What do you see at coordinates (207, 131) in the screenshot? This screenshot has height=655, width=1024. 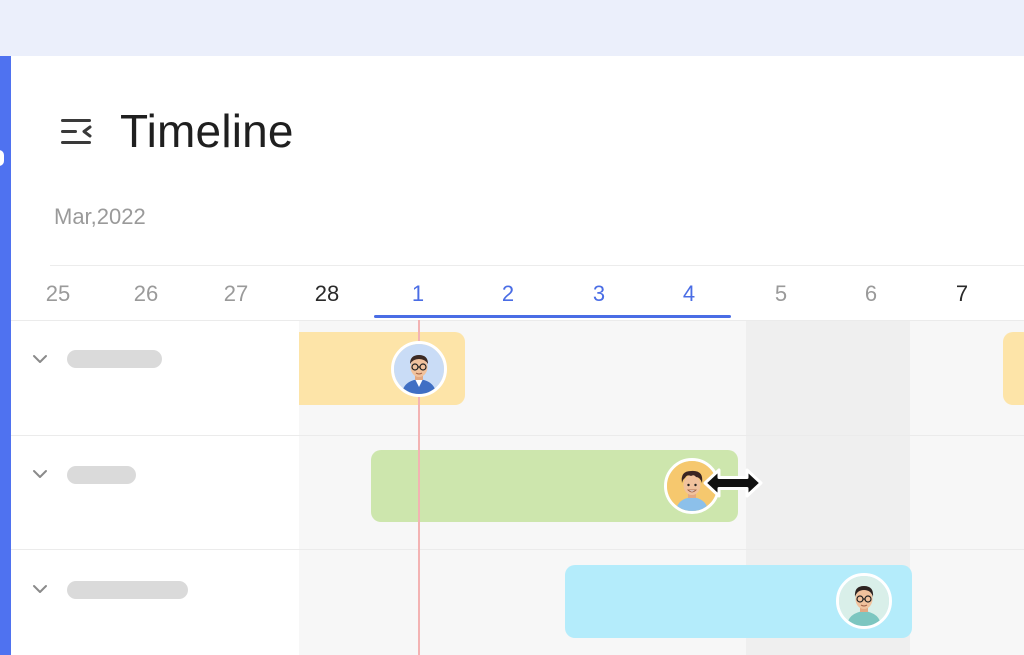 I see `page-title: Timeline` at bounding box center [207, 131].